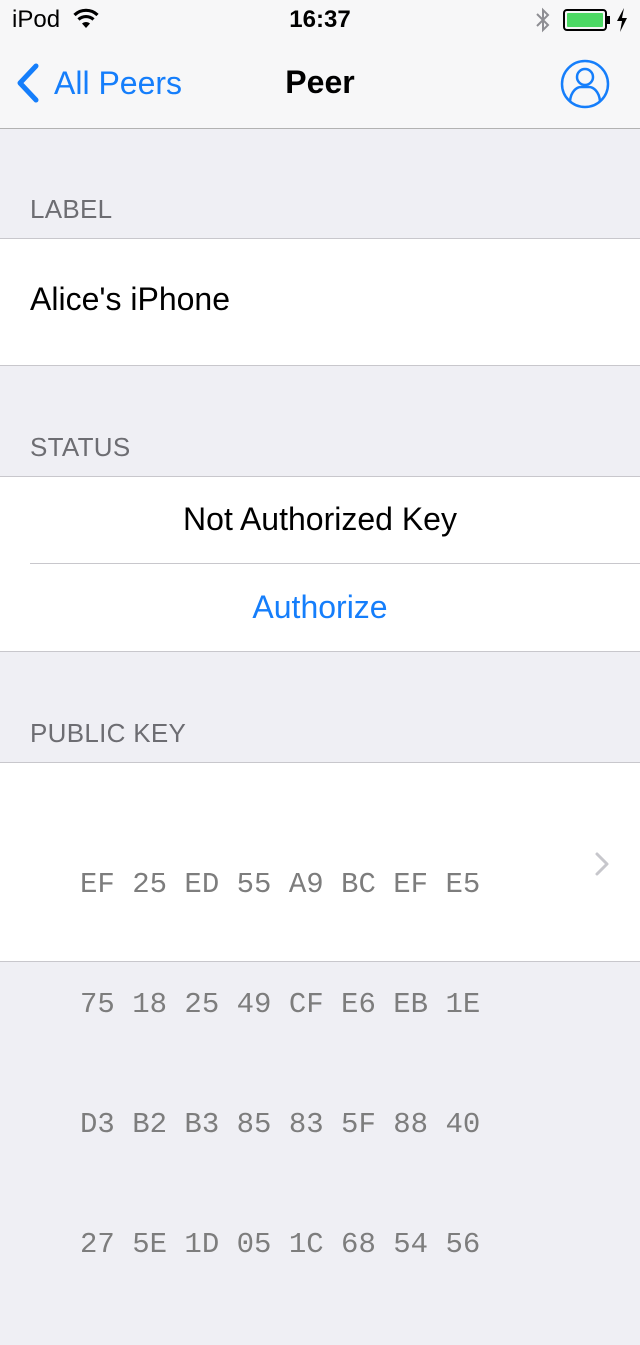 The height and width of the screenshot is (1345, 640). What do you see at coordinates (585, 84) in the screenshot?
I see `profile-icon` at bounding box center [585, 84].